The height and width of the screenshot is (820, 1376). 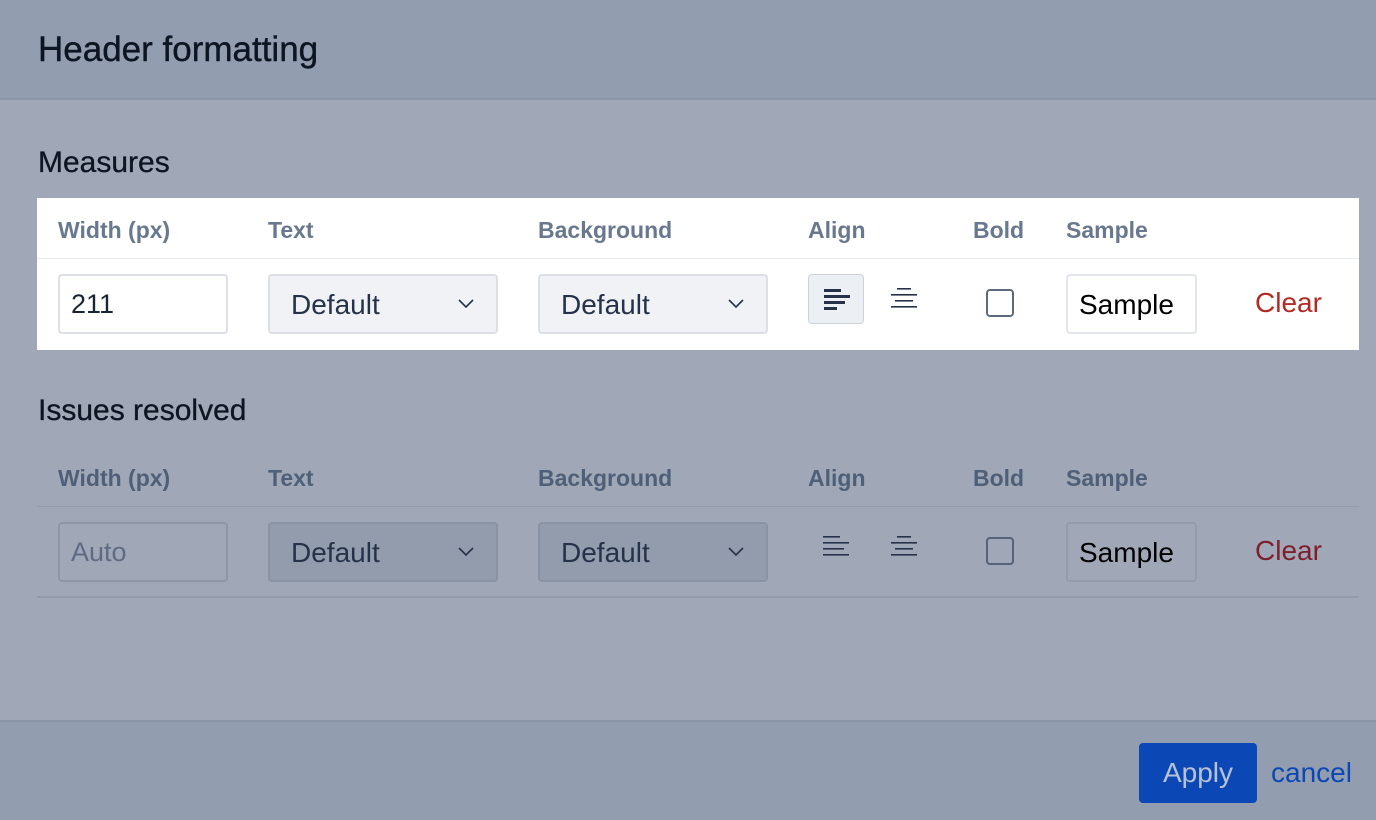 I want to click on dialog-header: Header formatting, so click(x=688, y=50).